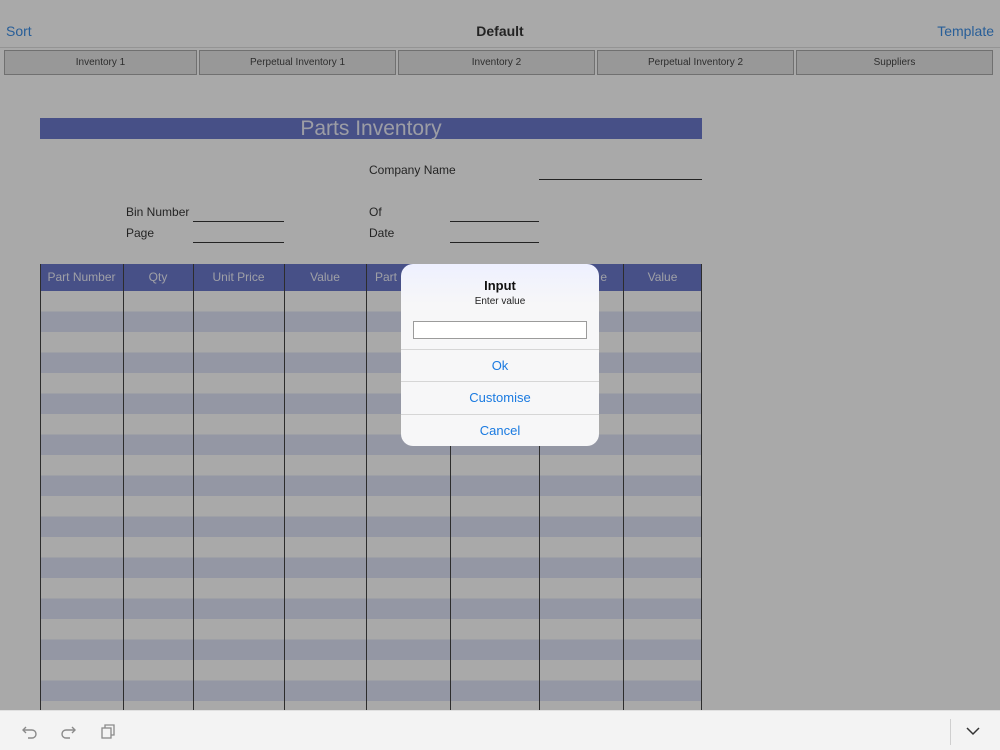 The height and width of the screenshot is (750, 1000). Describe the element at coordinates (500, 730) in the screenshot. I see `bottom-toolbar` at that location.